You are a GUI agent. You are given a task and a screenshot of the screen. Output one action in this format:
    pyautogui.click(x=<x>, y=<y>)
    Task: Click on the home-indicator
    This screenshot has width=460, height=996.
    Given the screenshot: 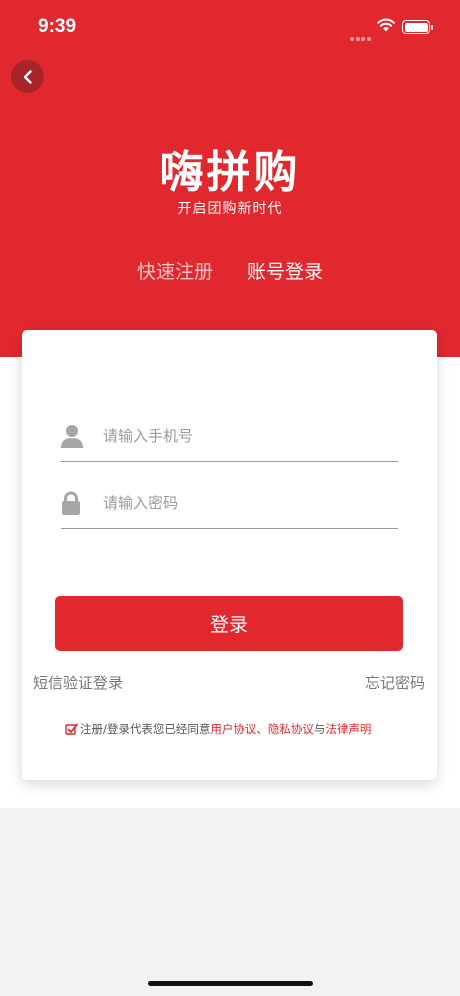 What is the action you would take?
    pyautogui.click(x=230, y=983)
    